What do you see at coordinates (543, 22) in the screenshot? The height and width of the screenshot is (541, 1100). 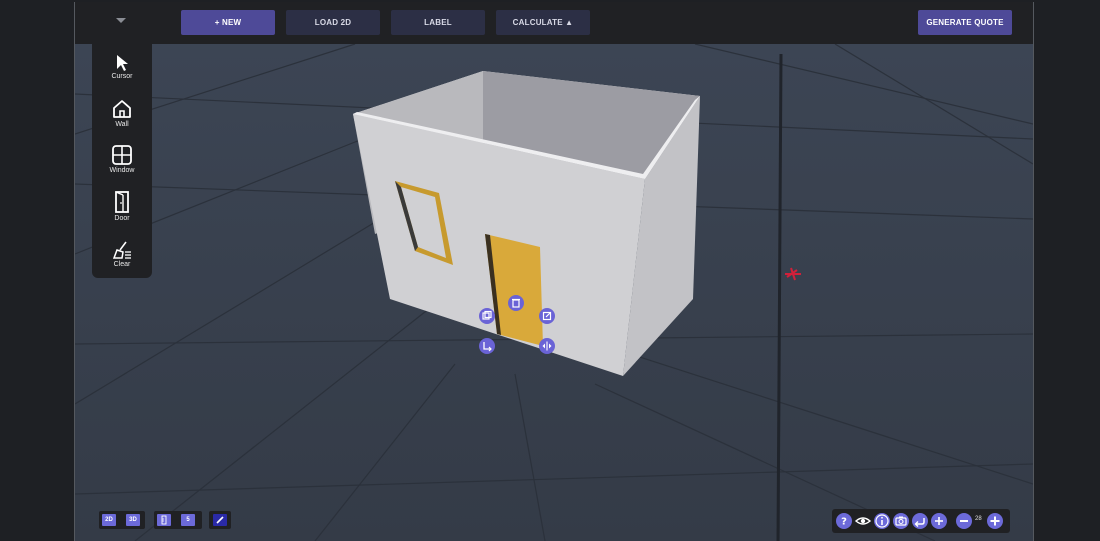 I see `calculate-button: CALCULATE ▲` at bounding box center [543, 22].